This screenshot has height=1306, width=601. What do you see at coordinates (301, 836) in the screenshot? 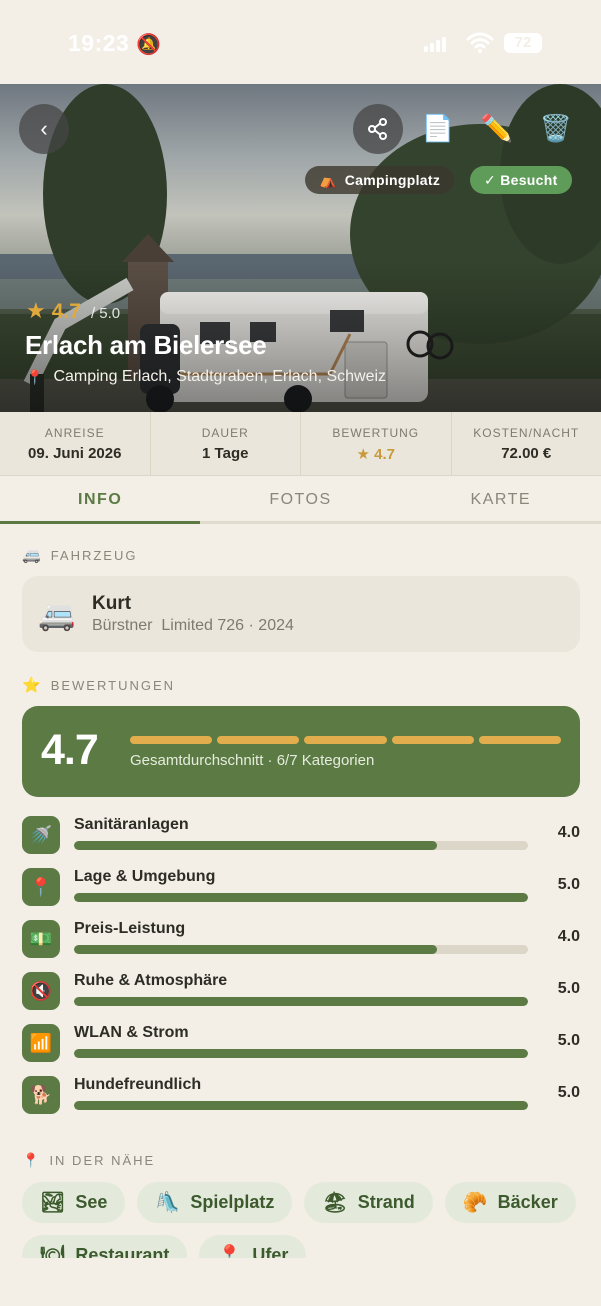
I see `rating-category-row: 🚿 Sanitäranlagen 4.0` at bounding box center [301, 836].